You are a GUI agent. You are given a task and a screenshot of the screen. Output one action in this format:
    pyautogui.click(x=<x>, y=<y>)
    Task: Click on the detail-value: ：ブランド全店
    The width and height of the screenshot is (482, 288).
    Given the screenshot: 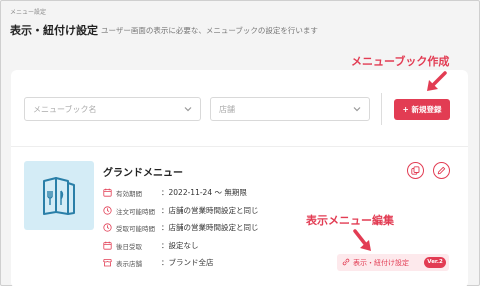 What is the action you would take?
    pyautogui.click(x=187, y=262)
    